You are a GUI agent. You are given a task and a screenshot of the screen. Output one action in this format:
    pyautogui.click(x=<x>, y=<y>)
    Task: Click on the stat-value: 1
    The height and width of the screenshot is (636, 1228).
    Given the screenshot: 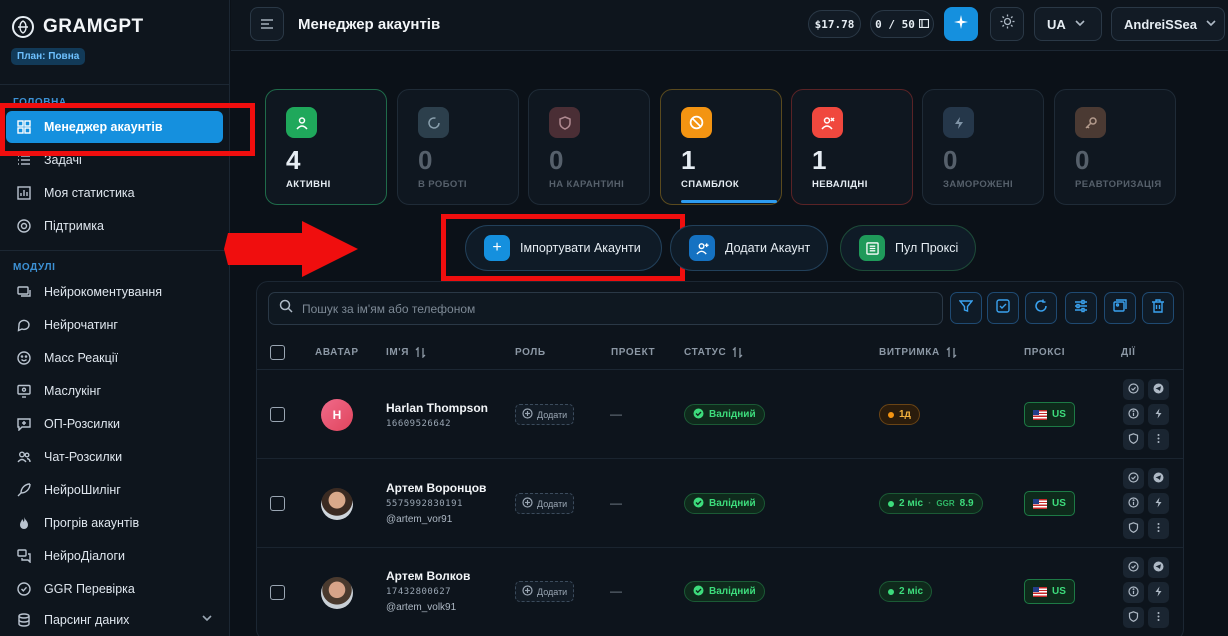 What is the action you would take?
    pyautogui.click(x=819, y=160)
    